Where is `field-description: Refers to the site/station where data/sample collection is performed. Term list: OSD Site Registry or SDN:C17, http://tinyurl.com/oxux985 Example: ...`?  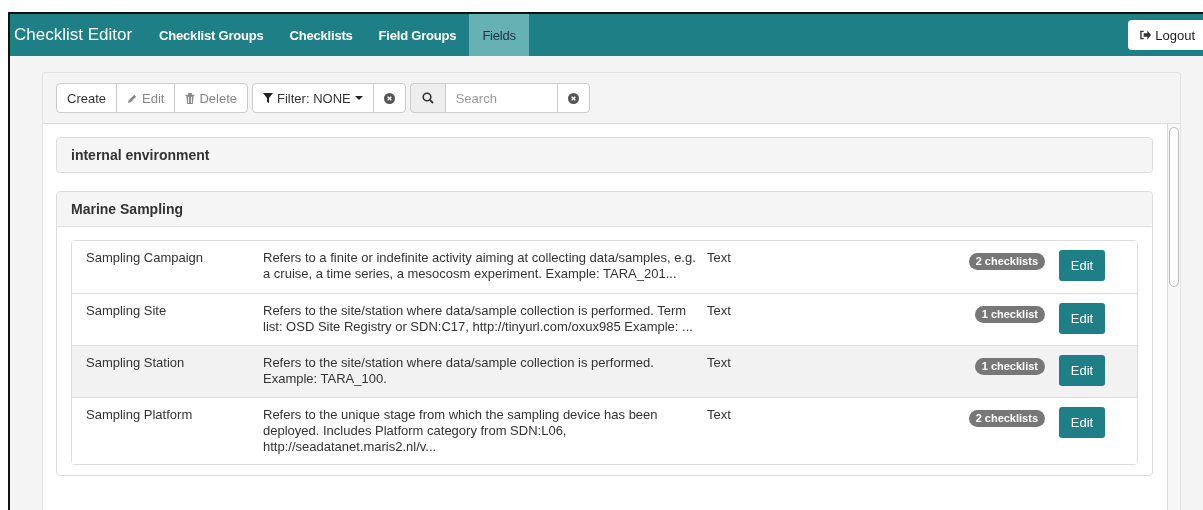 field-description: Refers to the site/station where data/sample collection is performed. Term list: OSD Site Registry or SDN:C17, http://tinyurl.com/oxux985 Example: ... is located at coordinates (478, 319).